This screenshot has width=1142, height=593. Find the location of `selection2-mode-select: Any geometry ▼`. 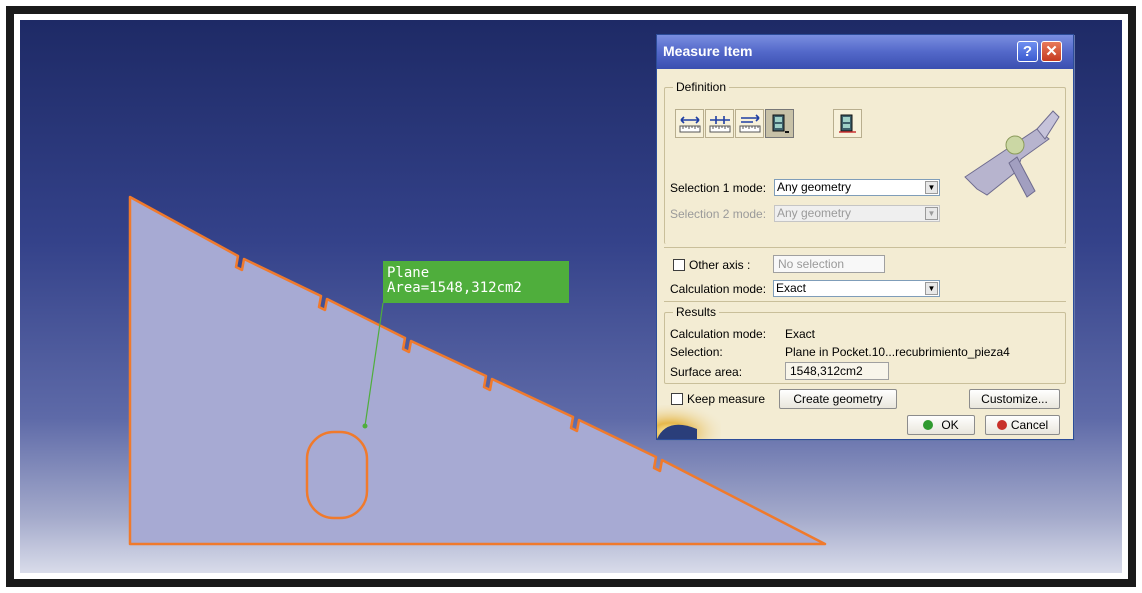

selection2-mode-select: Any geometry ▼ is located at coordinates (857, 213).